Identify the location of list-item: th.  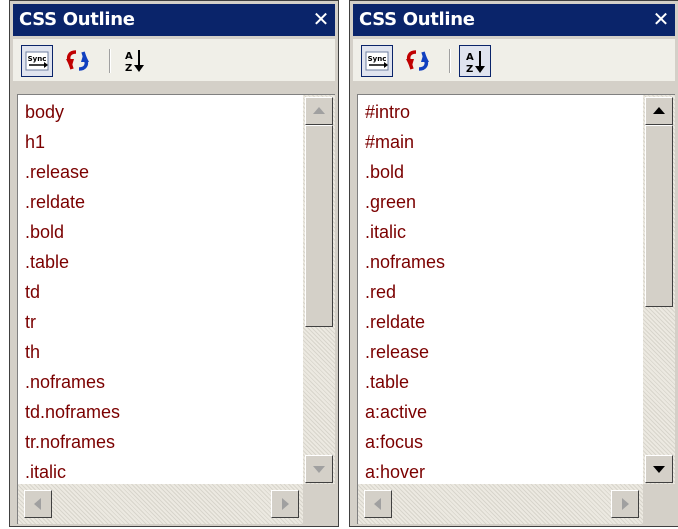
(160, 352).